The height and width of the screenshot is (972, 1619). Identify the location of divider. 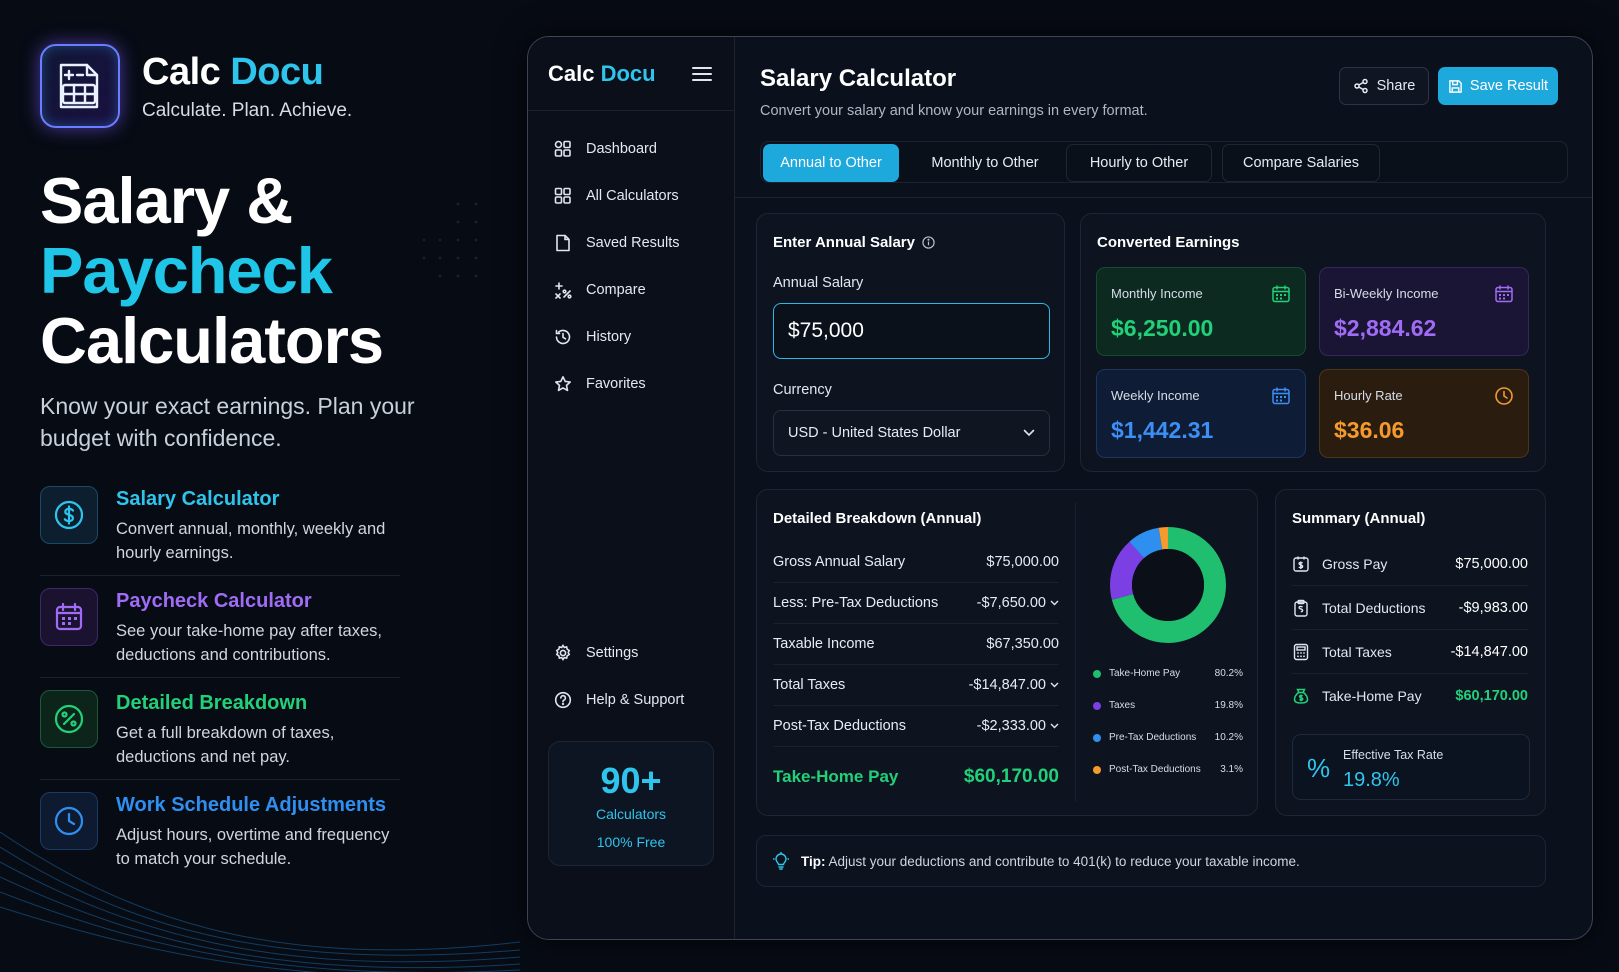
(1163, 197).